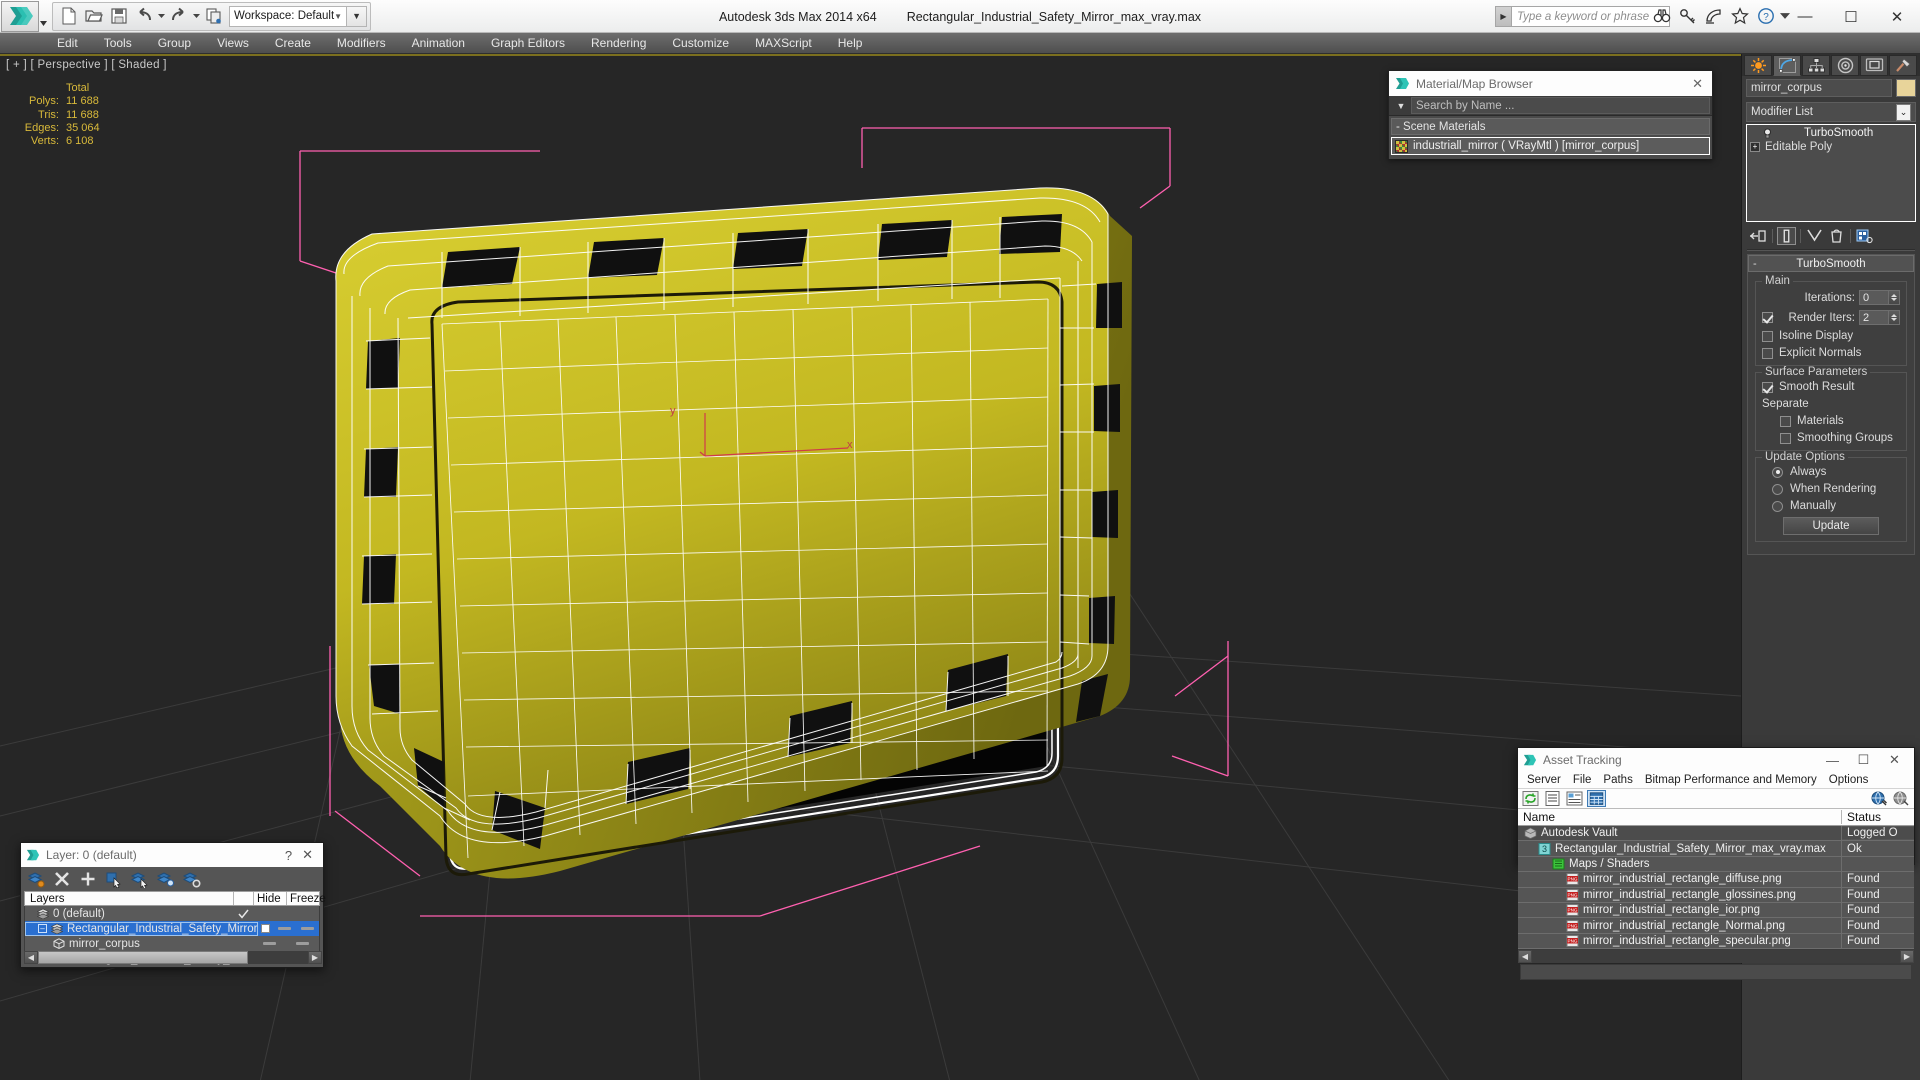  Describe the element at coordinates (172, 855) in the screenshot. I see `layer-dialog-titlebar: Layer: 0 (default) ? ✕` at that location.